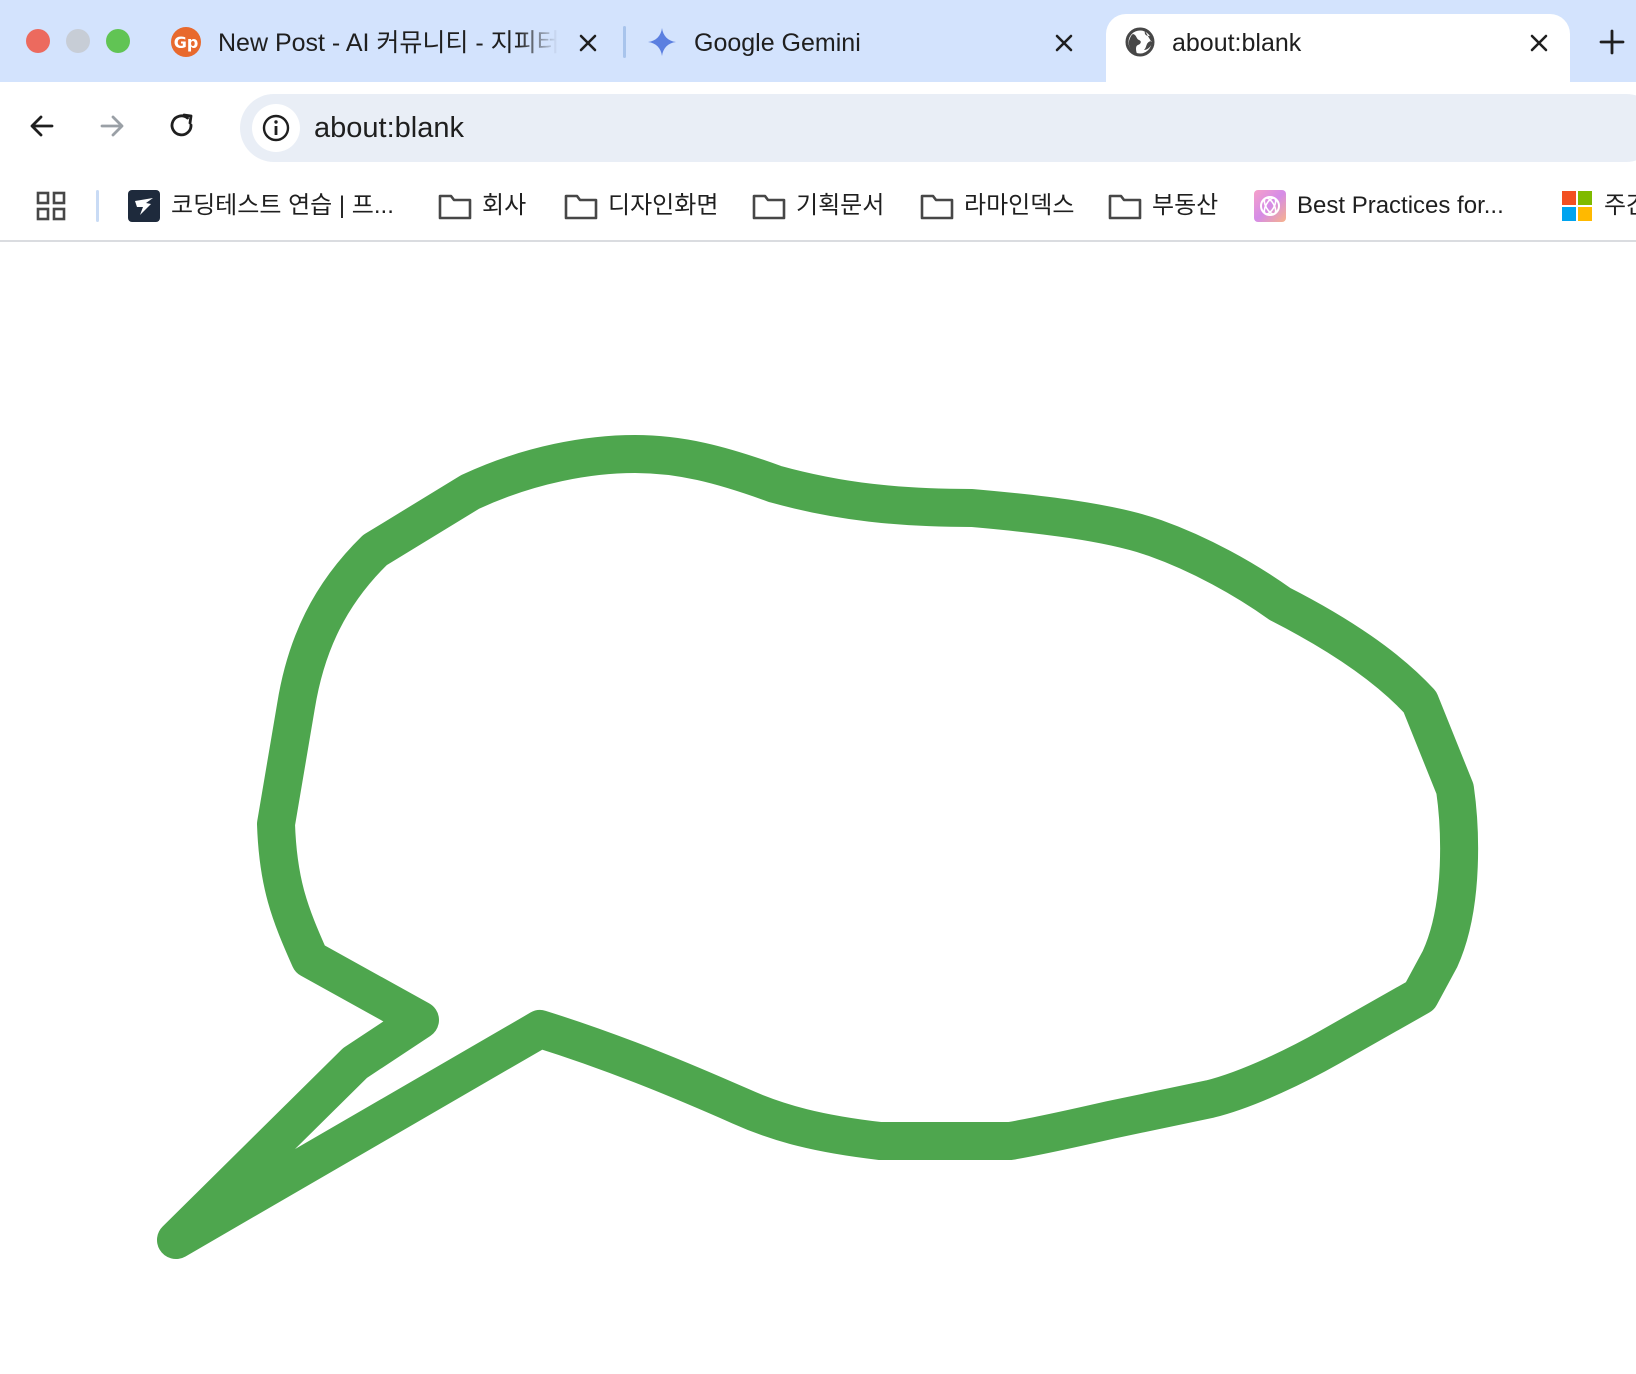 The image size is (1636, 1374). Describe the element at coordinates (777, 43) in the screenshot. I see `tab-title: Google Gemini` at that location.